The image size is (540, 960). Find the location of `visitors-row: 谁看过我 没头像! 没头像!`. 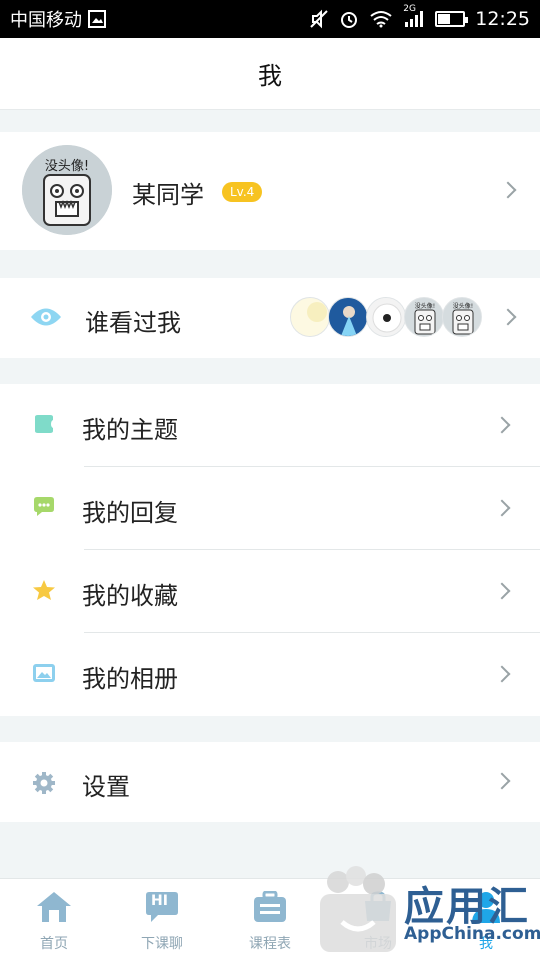

visitors-row: 谁看过我 没头像! 没头像! is located at coordinates (270, 318).